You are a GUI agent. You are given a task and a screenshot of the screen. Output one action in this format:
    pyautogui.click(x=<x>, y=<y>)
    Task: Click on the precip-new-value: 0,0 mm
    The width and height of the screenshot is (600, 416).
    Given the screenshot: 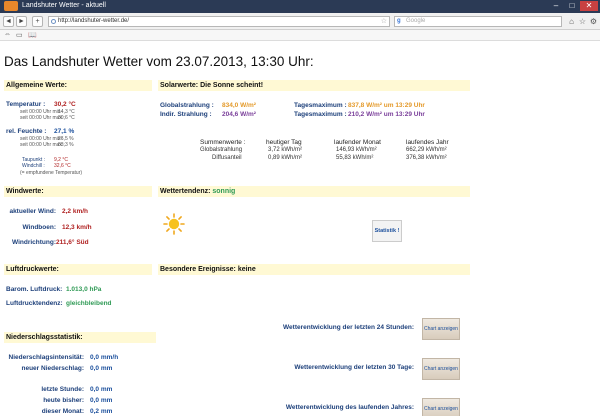 What is the action you would take?
    pyautogui.click(x=101, y=368)
    